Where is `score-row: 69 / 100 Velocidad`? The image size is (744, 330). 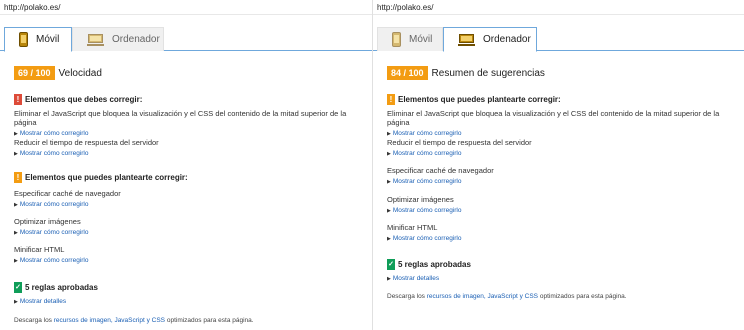 score-row: 69 / 100 Velocidad is located at coordinates (58, 73).